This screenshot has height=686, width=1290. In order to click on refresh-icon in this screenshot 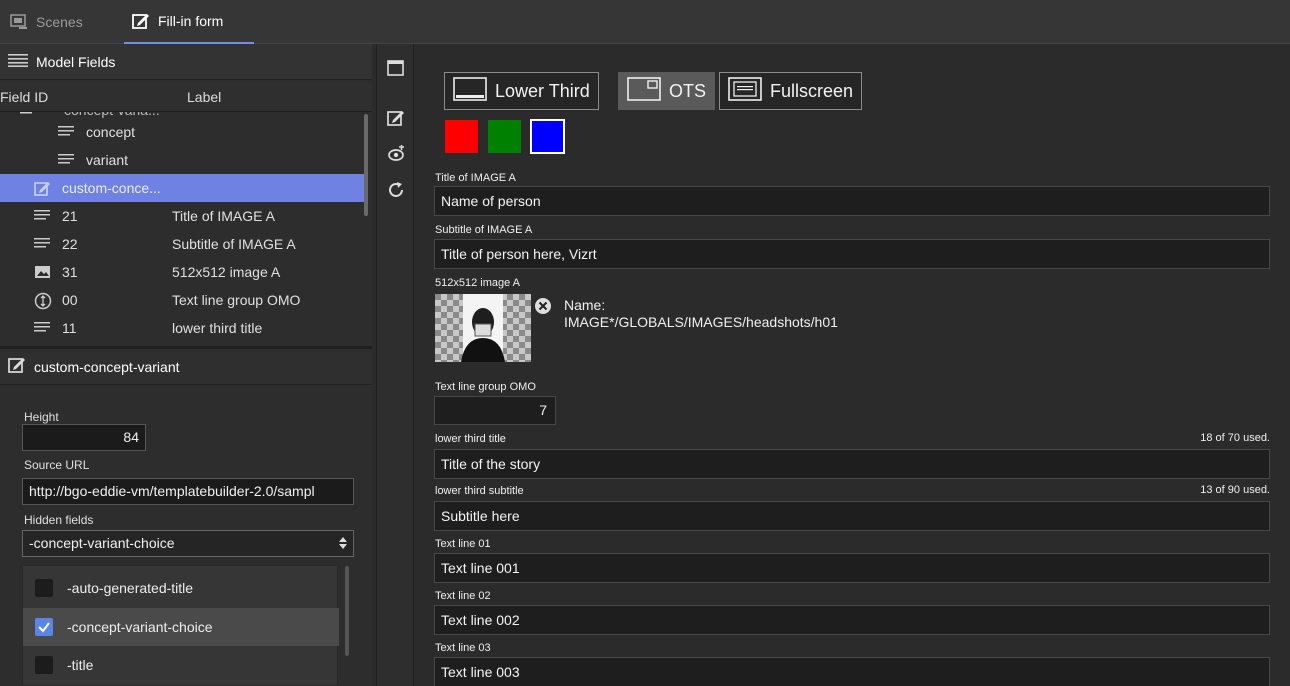, I will do `click(396, 191)`.